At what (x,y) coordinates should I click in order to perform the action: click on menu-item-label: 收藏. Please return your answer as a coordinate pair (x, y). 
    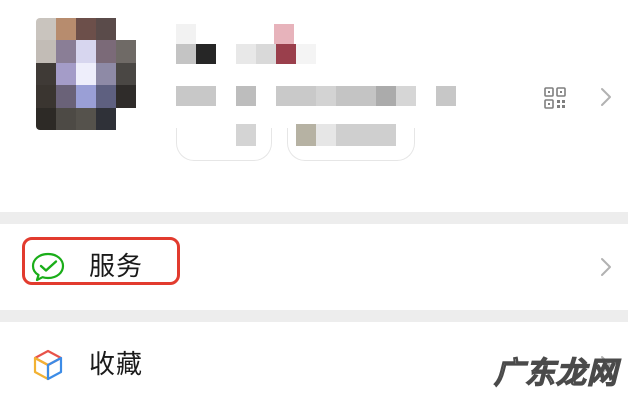
    Looking at the image, I should click on (116, 365).